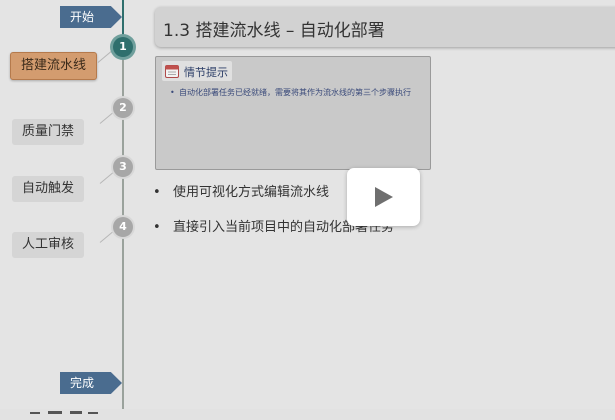 The width and height of the screenshot is (615, 420). What do you see at coordinates (172, 70) in the screenshot?
I see `calendar-icon` at bounding box center [172, 70].